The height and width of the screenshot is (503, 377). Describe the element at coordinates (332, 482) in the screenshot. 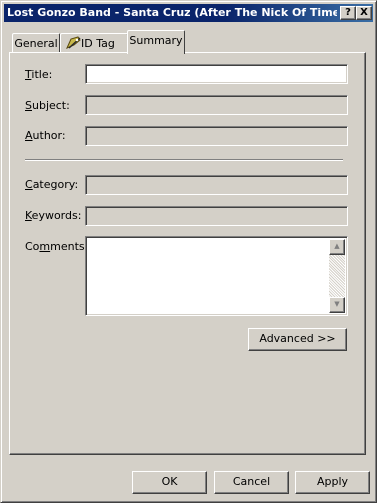

I see `apply-button: Apply` at that location.